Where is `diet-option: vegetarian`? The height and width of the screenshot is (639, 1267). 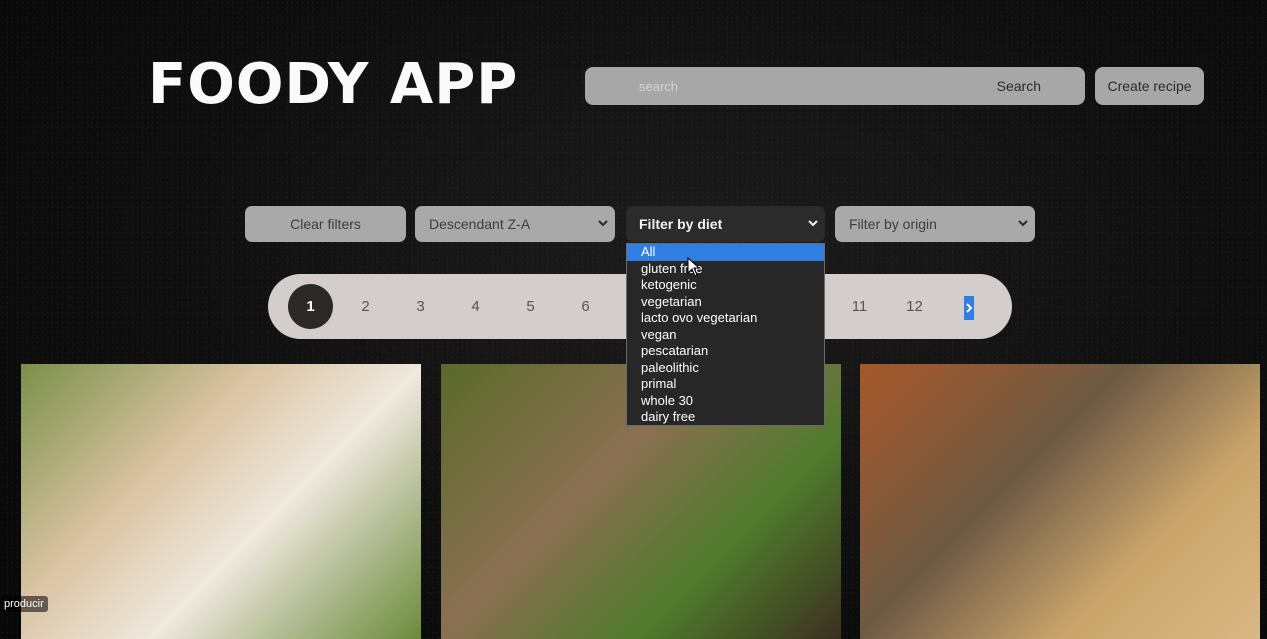
diet-option: vegetarian is located at coordinates (725, 302).